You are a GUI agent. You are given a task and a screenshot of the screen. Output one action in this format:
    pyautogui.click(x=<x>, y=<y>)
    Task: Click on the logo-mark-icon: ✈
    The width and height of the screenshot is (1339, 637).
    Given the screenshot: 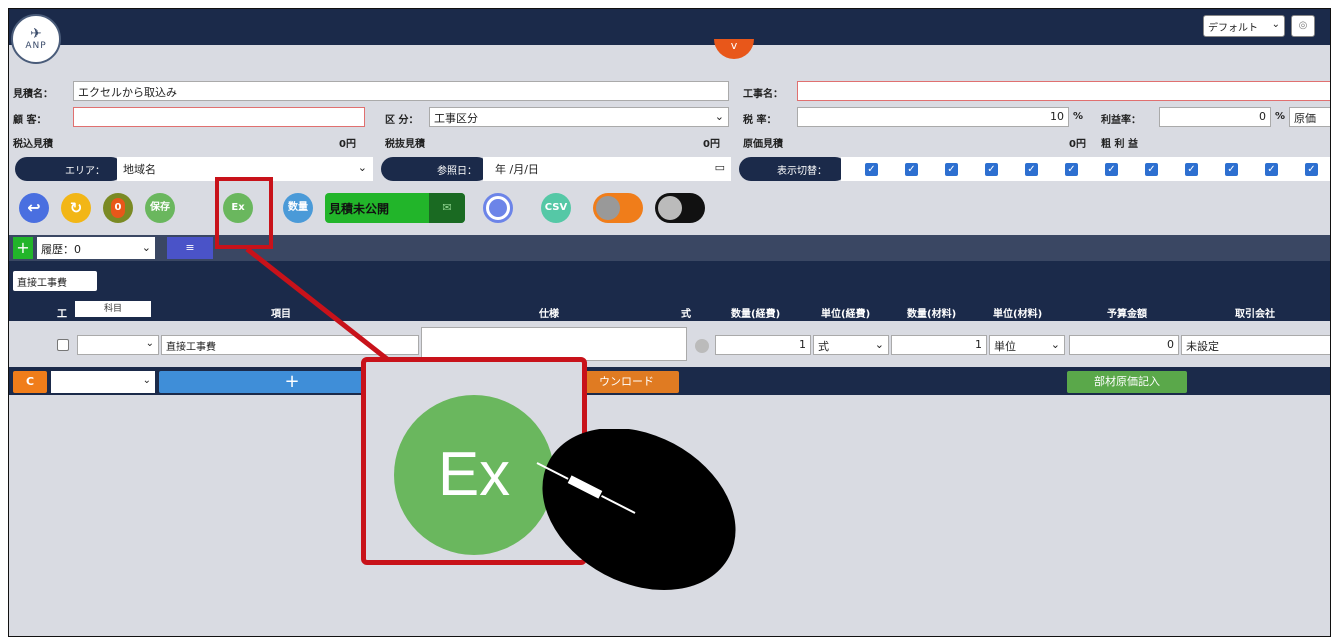 What is the action you would take?
    pyautogui.click(x=36, y=34)
    